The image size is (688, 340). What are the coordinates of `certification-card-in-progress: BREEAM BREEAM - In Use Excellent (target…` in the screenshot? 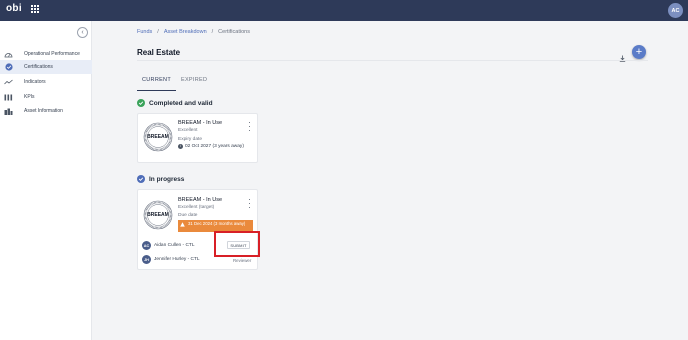 It's located at (197, 229).